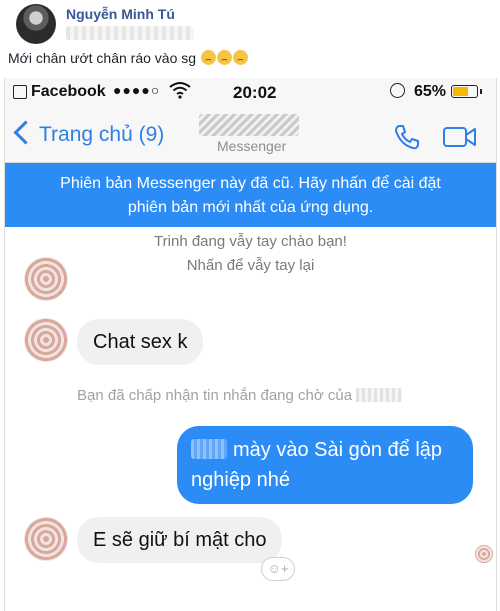  I want to click on post-caption-text: Mới chân ướt chân ráo vào sg, so click(102, 58).